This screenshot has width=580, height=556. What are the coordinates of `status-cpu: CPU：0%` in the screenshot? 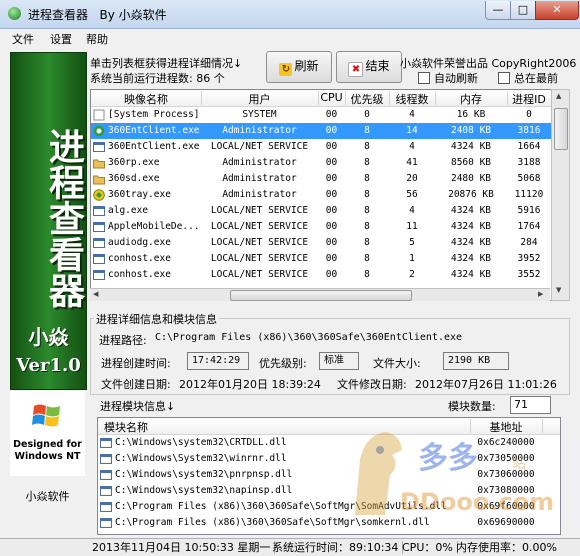 It's located at (428, 547).